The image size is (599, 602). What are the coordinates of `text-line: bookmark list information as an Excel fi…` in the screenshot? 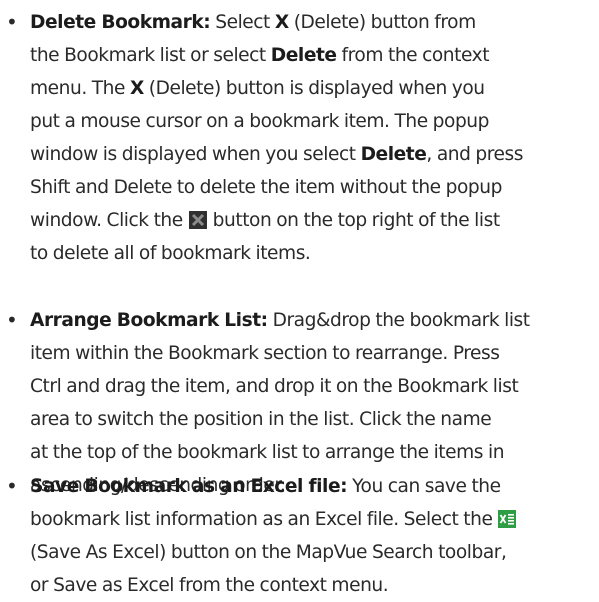 It's located at (313, 519).